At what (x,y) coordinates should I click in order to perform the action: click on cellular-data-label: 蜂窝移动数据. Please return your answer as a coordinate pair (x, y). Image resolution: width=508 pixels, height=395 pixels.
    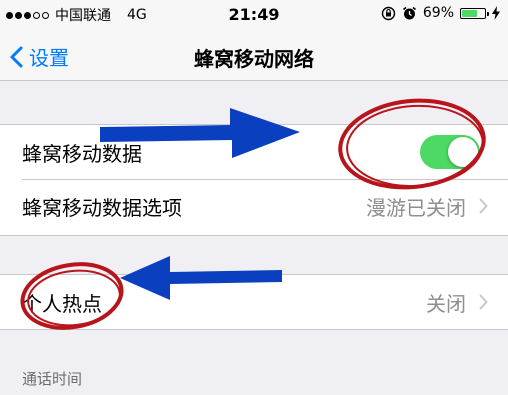
    Looking at the image, I should click on (82, 153).